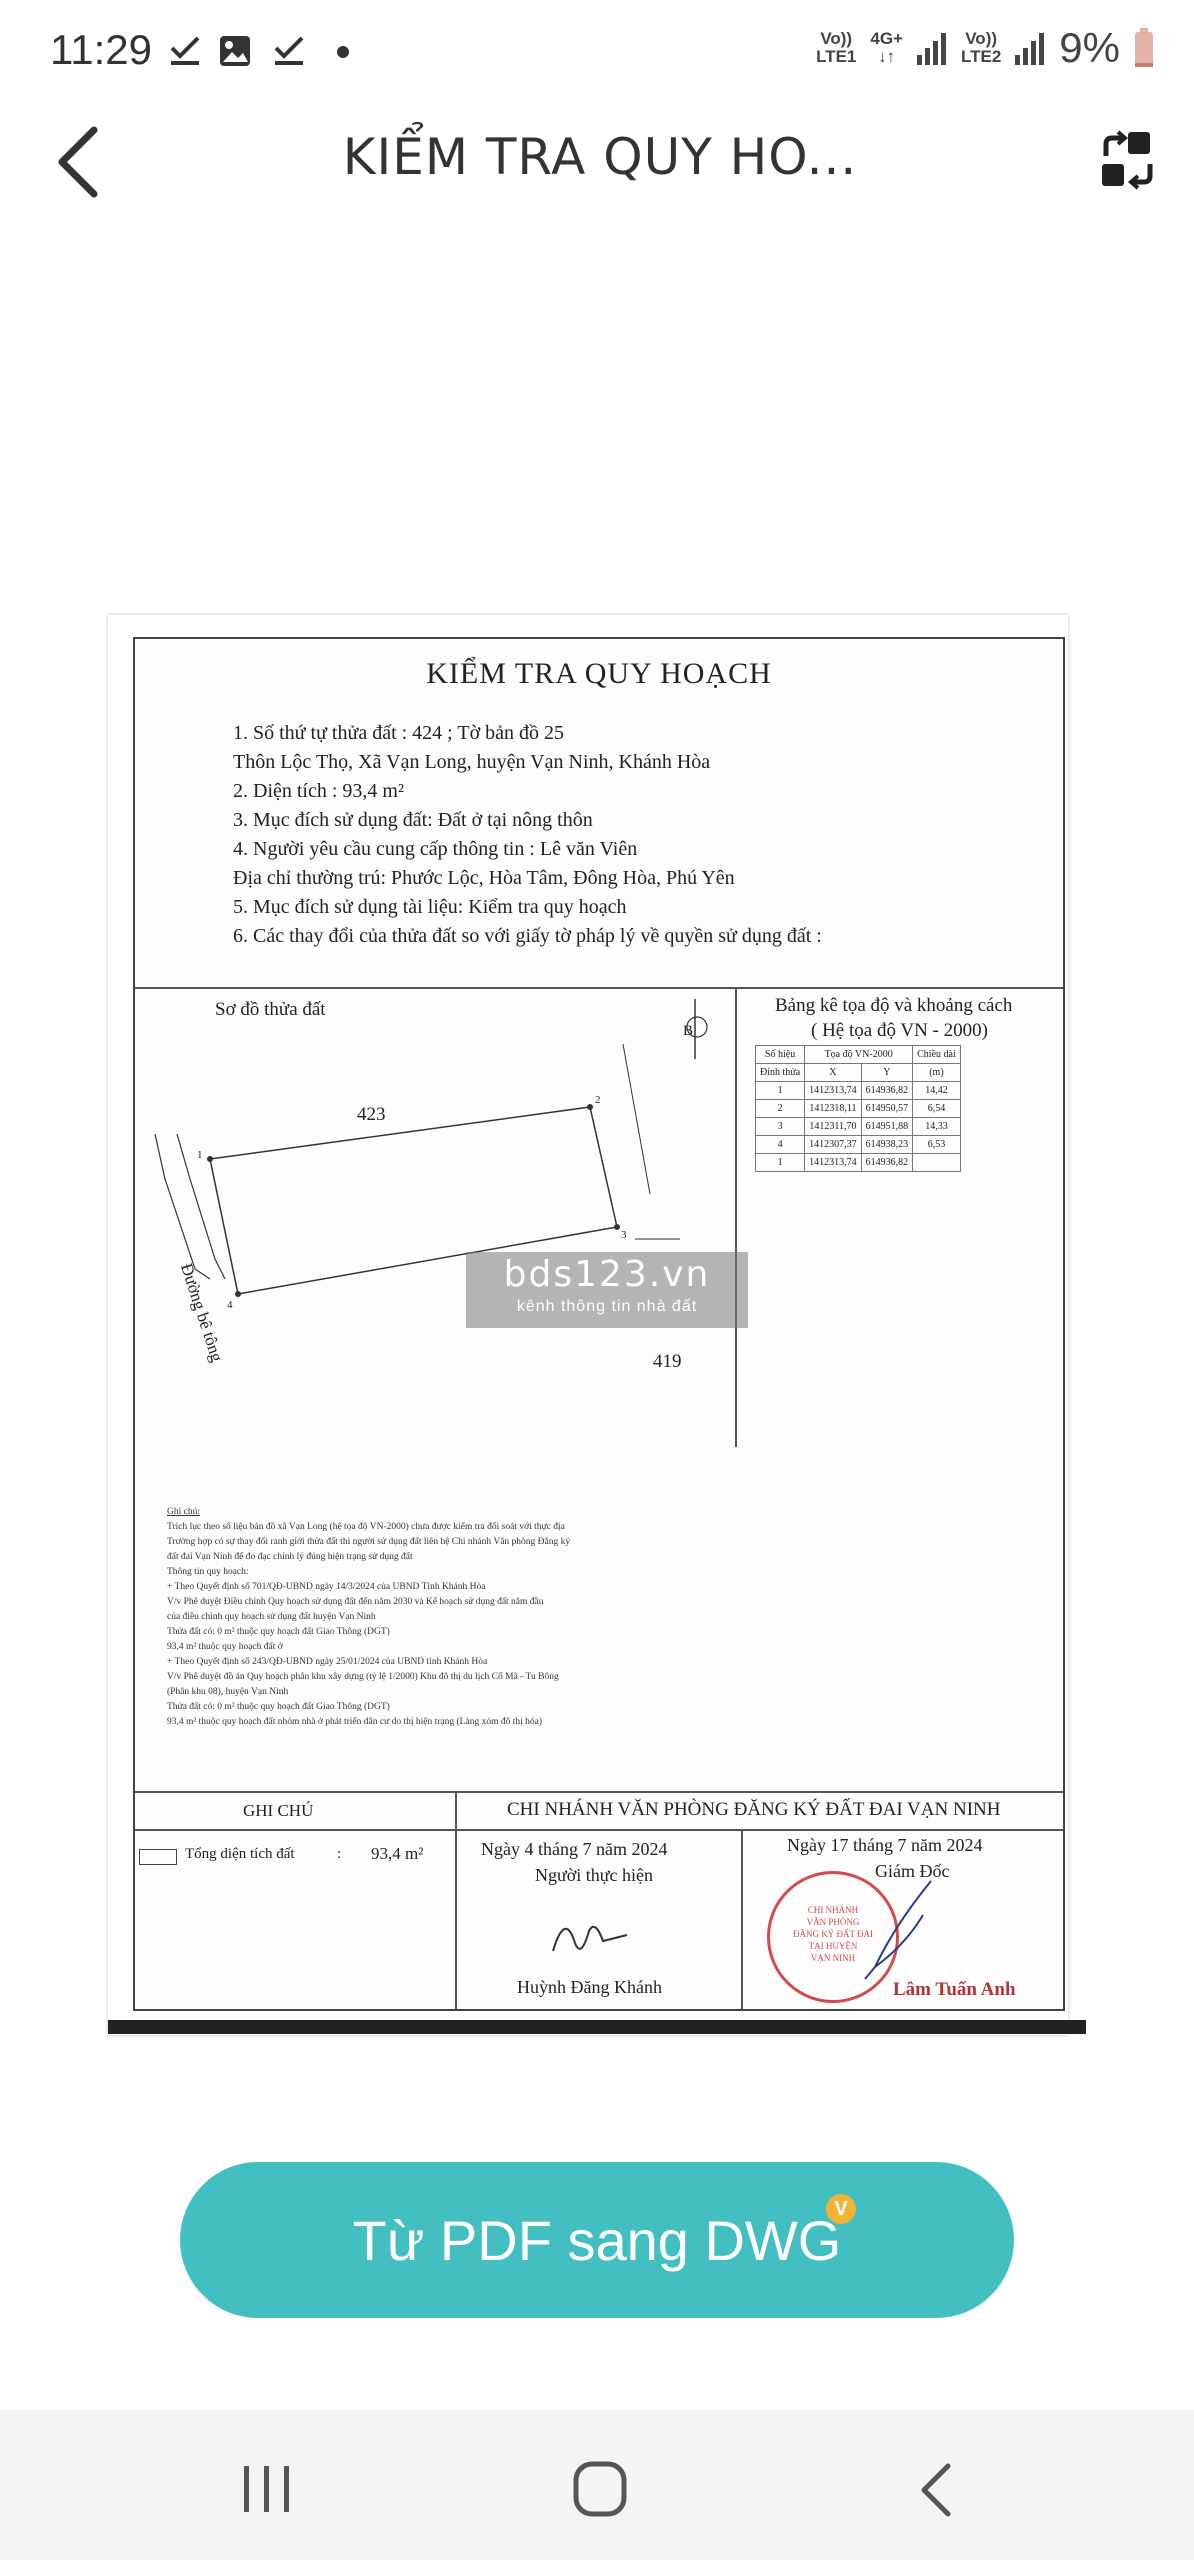 This screenshot has width=1194, height=2560. What do you see at coordinates (857, 1126) in the screenshot?
I see `table-row: 3 1412311,70 614951,88 14,33` at bounding box center [857, 1126].